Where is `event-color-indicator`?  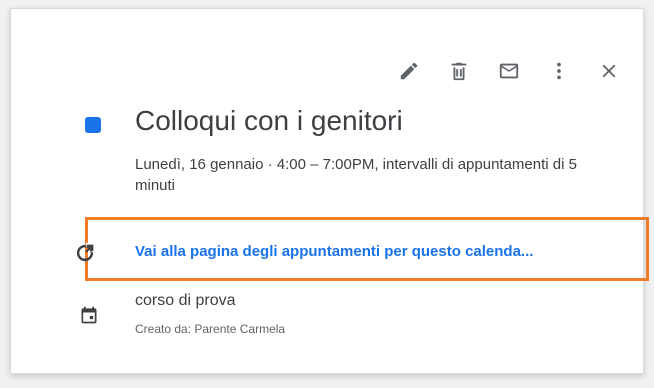 event-color-indicator is located at coordinates (93, 125).